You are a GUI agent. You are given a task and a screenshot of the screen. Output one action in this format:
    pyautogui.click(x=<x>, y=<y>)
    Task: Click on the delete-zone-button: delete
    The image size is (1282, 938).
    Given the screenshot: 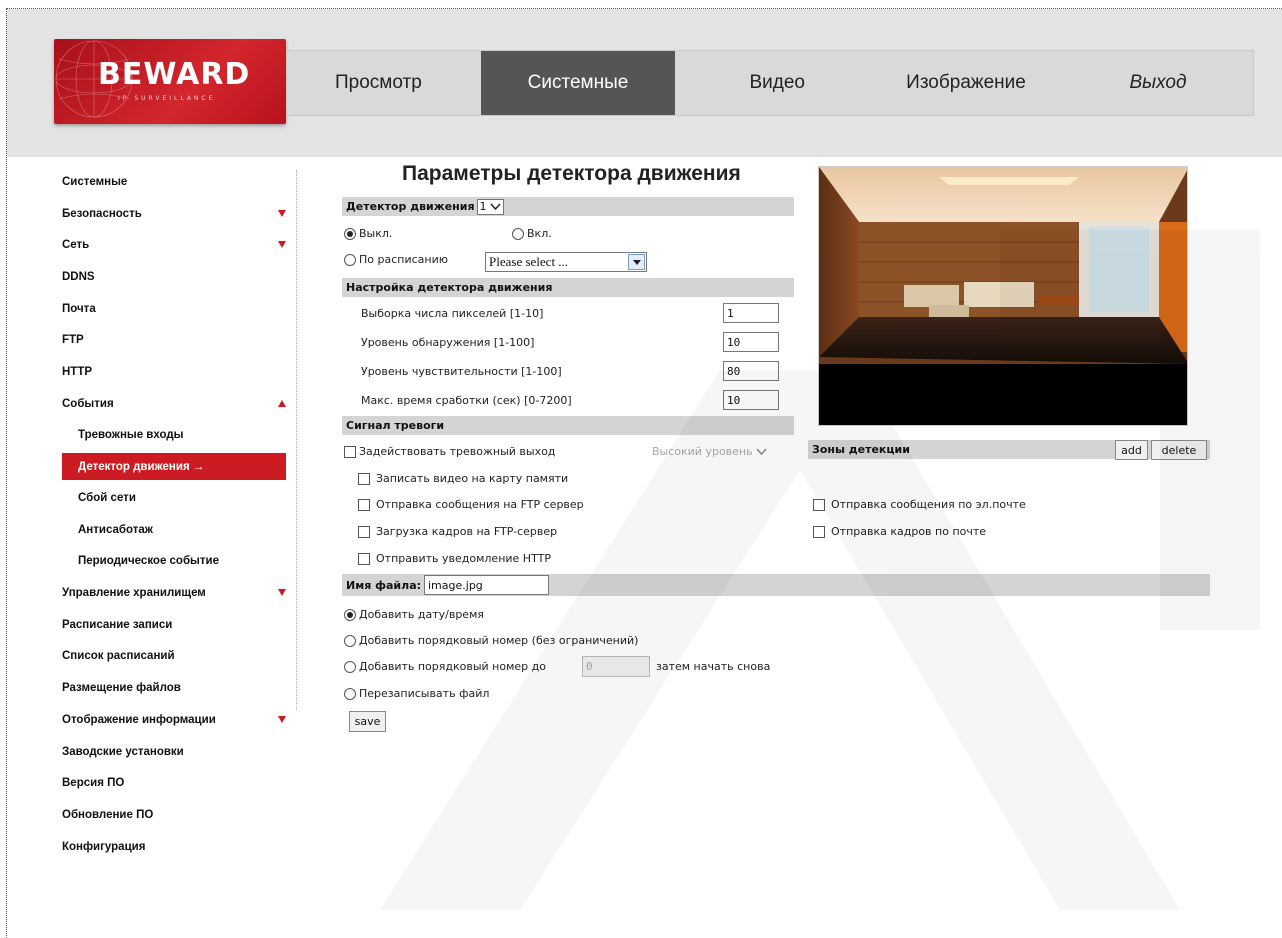 What is the action you would take?
    pyautogui.click(x=1179, y=450)
    